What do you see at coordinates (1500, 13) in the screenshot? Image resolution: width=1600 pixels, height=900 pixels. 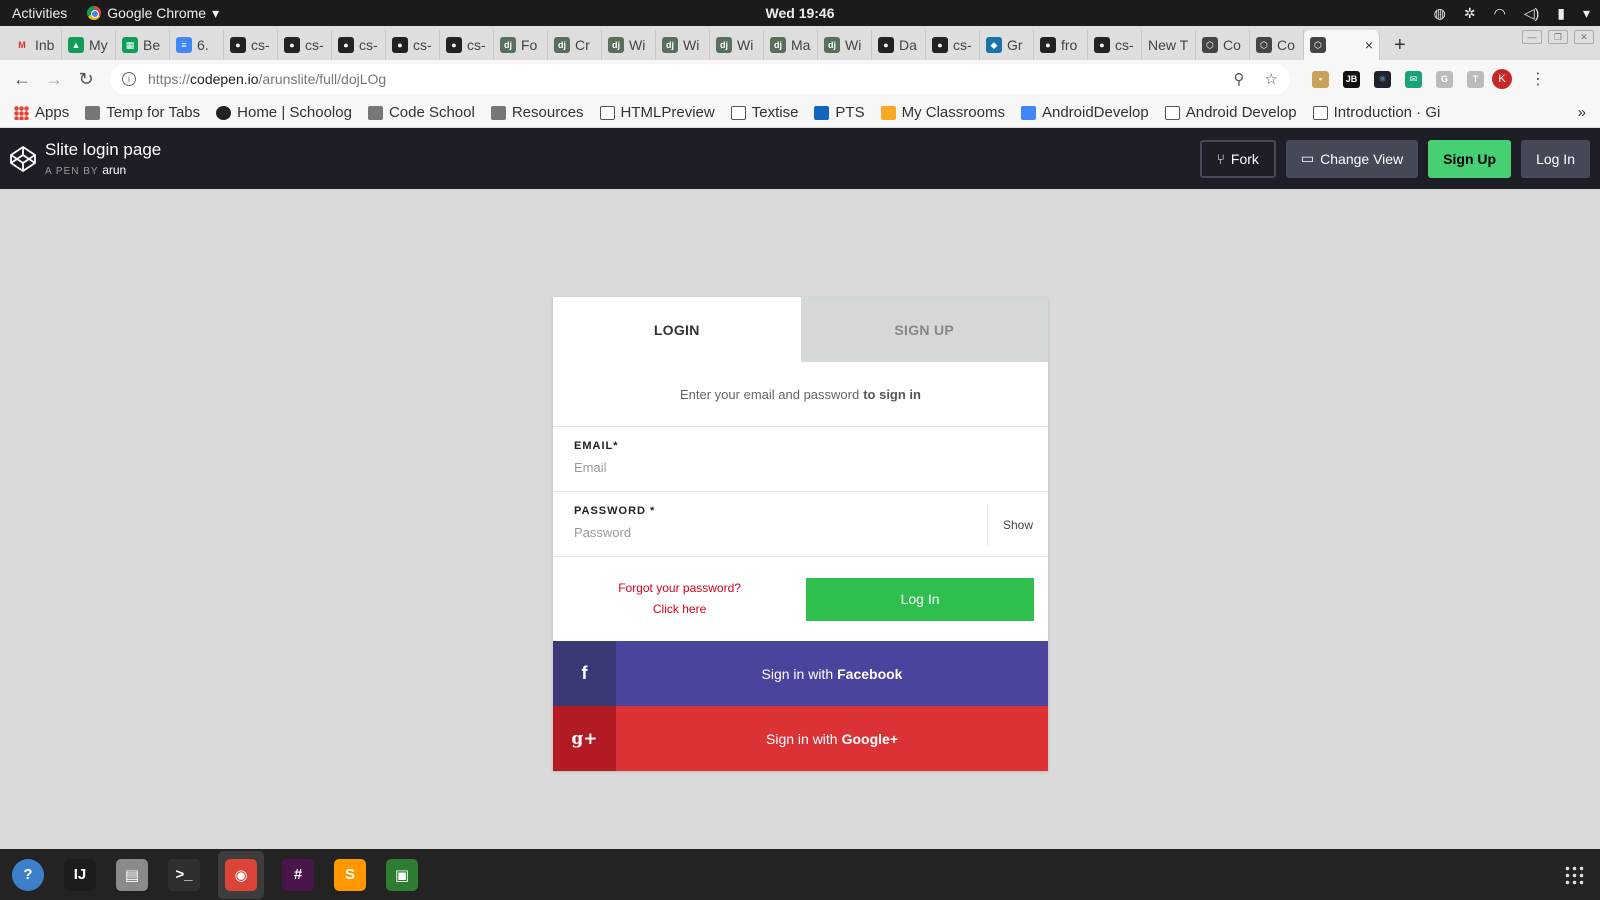 I see `wifi-icon: ◠` at bounding box center [1500, 13].